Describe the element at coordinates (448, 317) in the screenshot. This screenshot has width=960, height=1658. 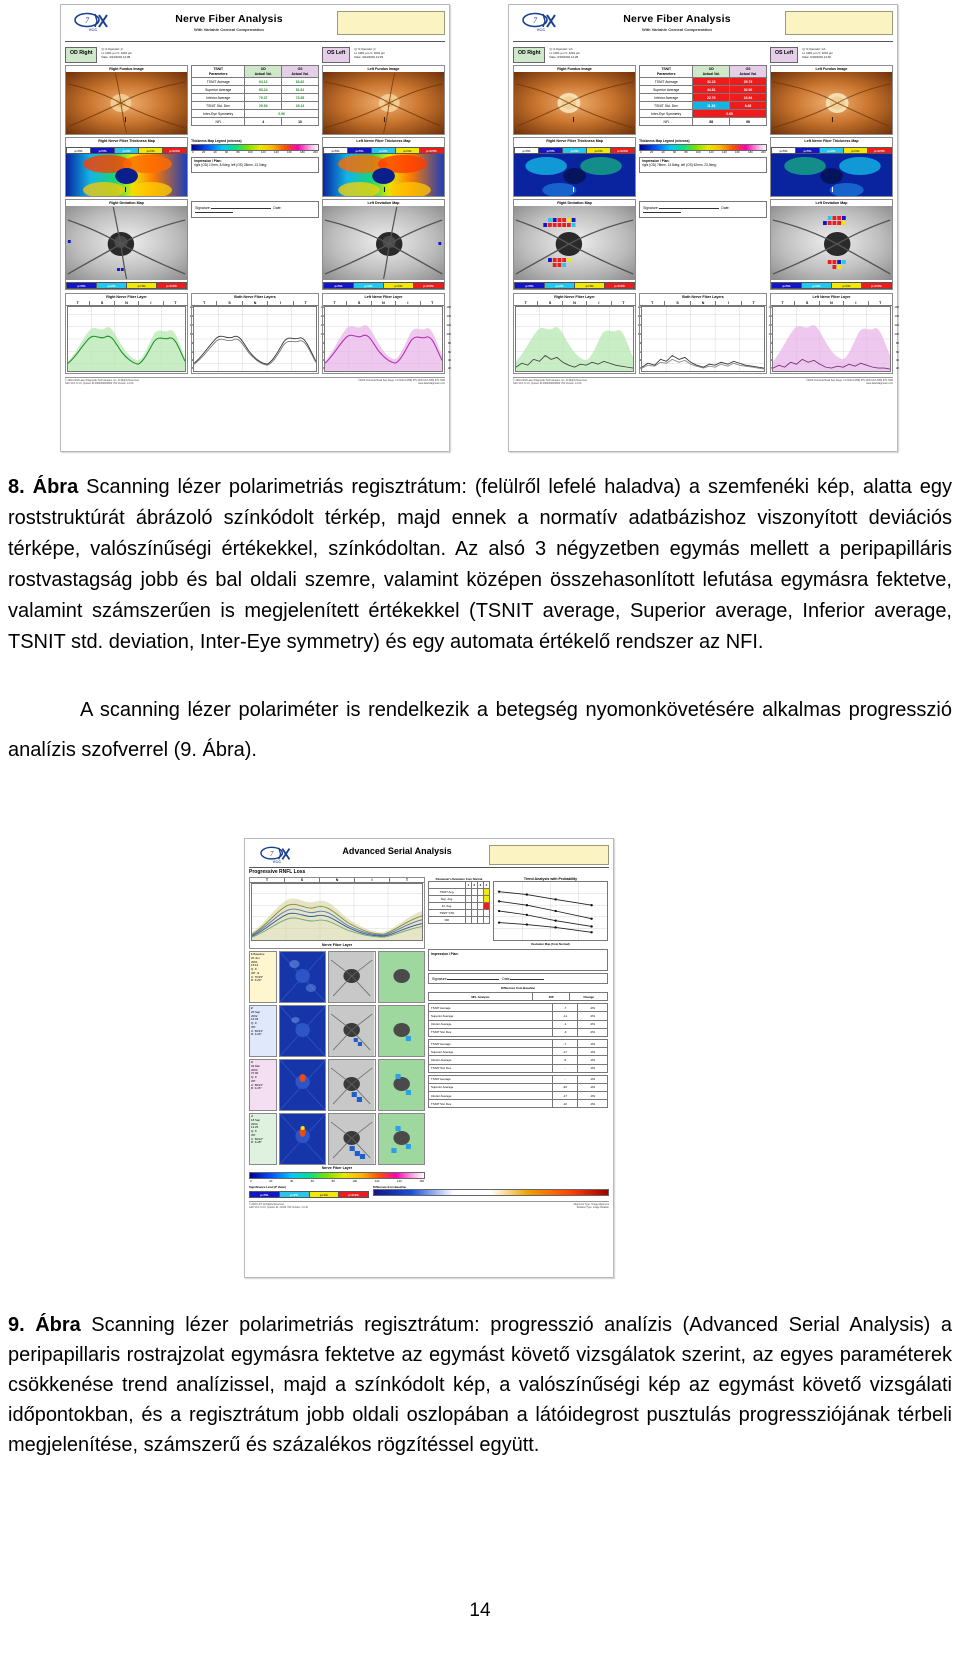
I see `ytick-140: 140` at that location.